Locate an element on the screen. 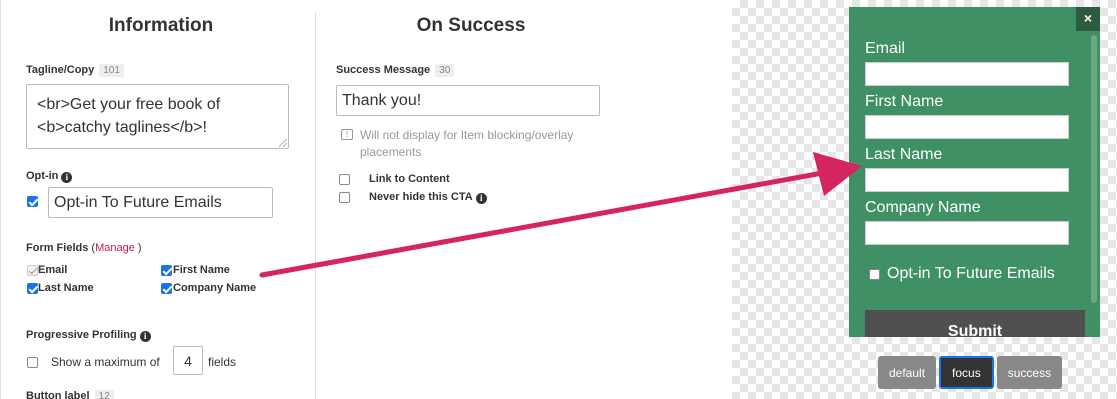  preview-submit-button: Submit is located at coordinates (975, 323).